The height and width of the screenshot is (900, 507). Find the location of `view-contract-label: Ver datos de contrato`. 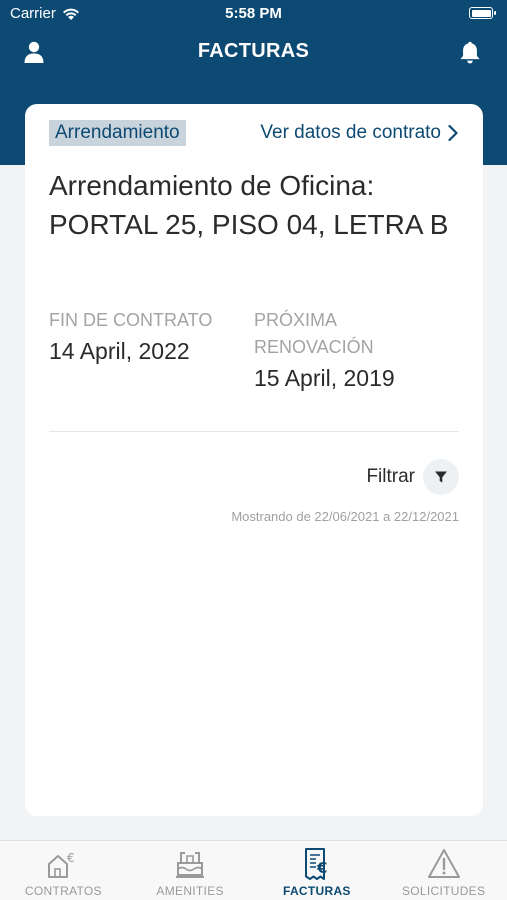

view-contract-label: Ver datos de contrato is located at coordinates (350, 132).